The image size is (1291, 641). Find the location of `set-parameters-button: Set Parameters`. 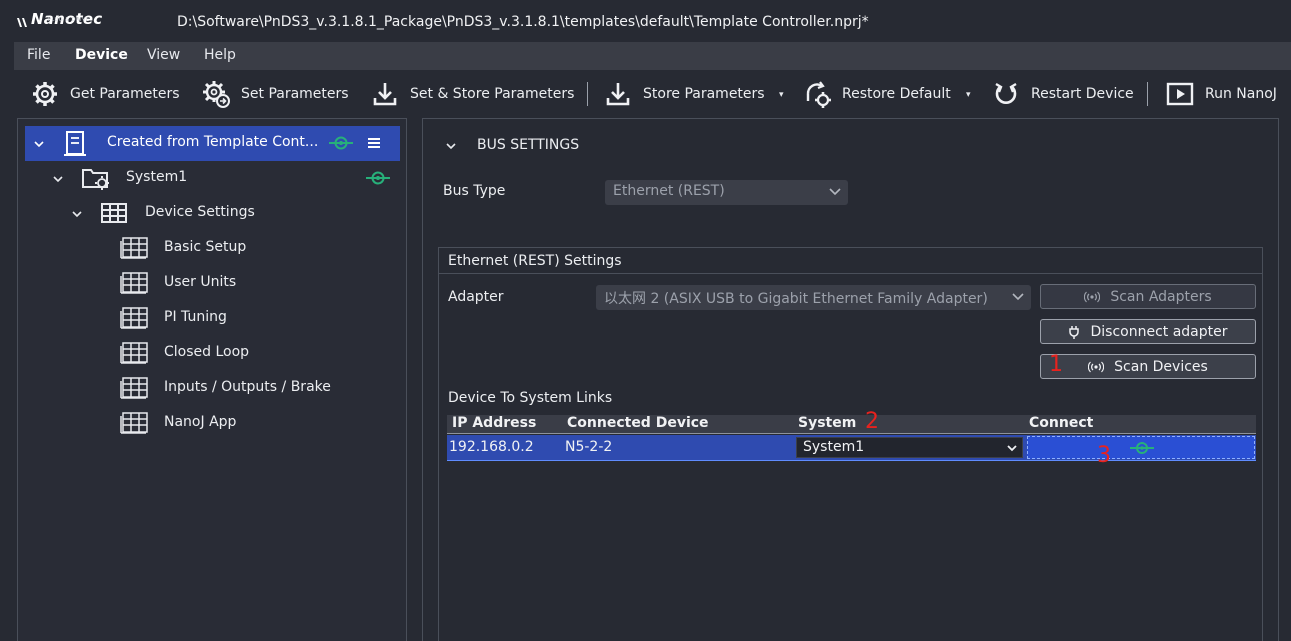

set-parameters-button: Set Parameters is located at coordinates (275, 94).